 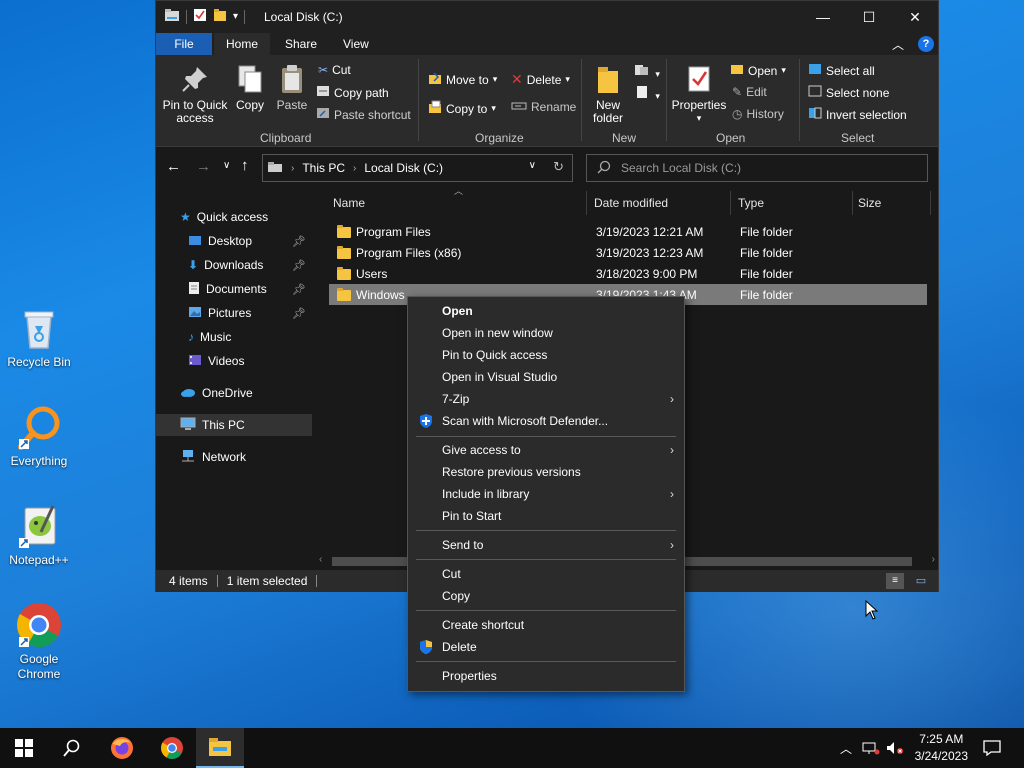 I want to click on new-folder-button: New folder, so click(x=608, y=94).